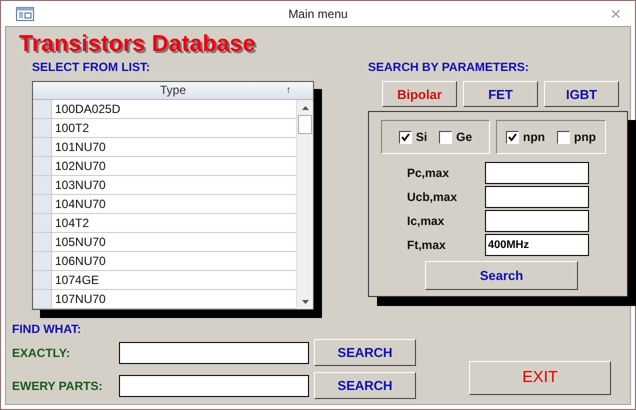  What do you see at coordinates (91, 67) in the screenshot?
I see `section-label: SELECT FROM LIST:` at bounding box center [91, 67].